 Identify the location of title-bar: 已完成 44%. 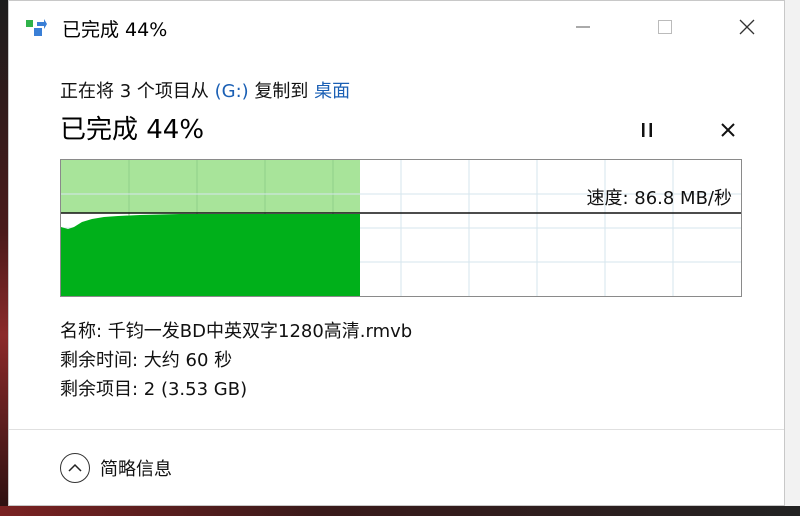
(396, 27).